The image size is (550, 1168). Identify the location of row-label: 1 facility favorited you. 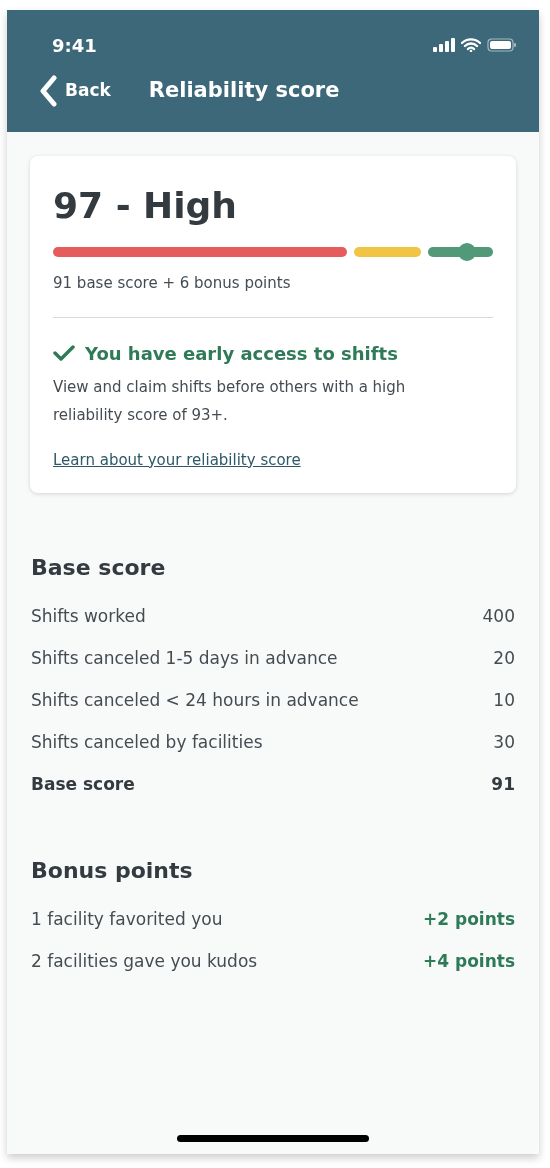
(127, 920).